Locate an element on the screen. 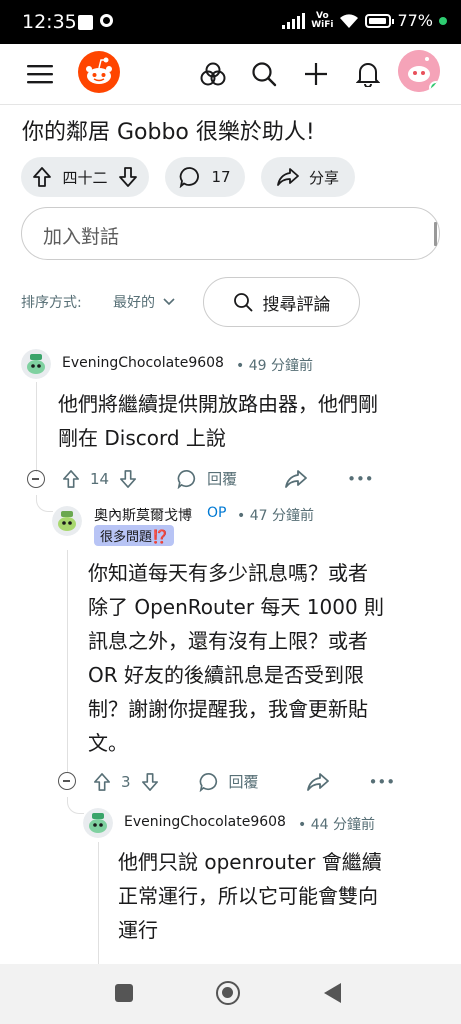 The image size is (461, 1024). battery-icon is located at coordinates (380, 20).